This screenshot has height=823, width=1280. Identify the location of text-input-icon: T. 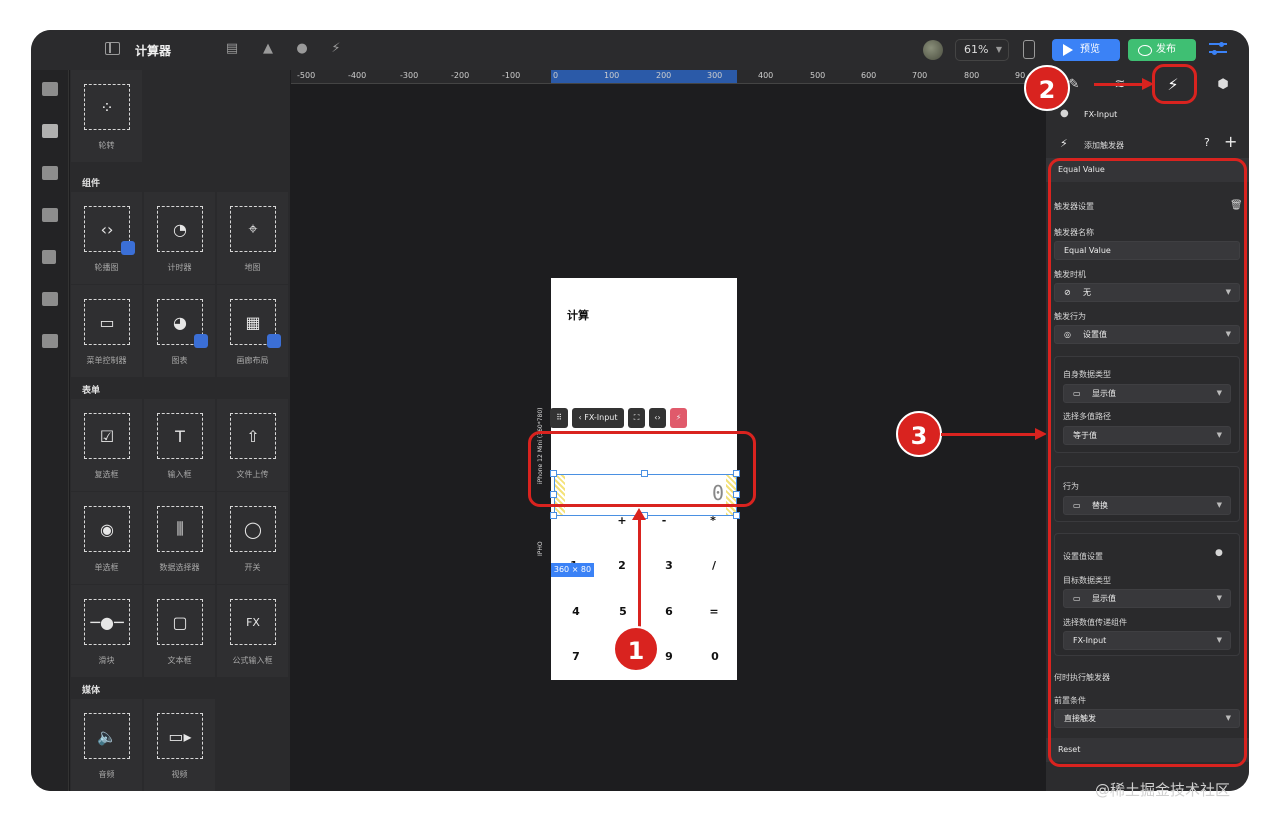
(180, 436).